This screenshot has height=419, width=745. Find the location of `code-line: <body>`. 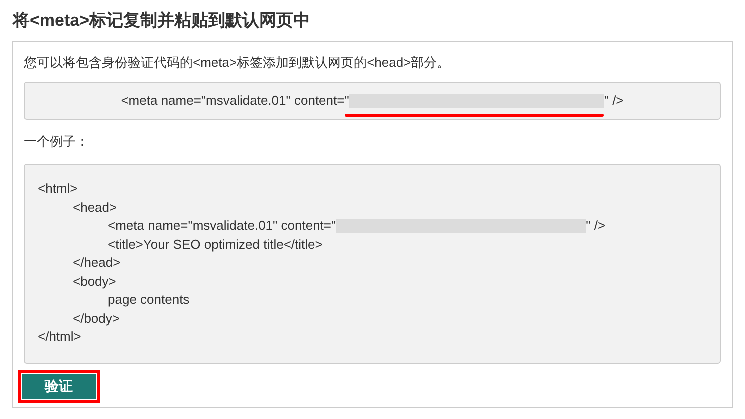

code-line: <body> is located at coordinates (94, 281).